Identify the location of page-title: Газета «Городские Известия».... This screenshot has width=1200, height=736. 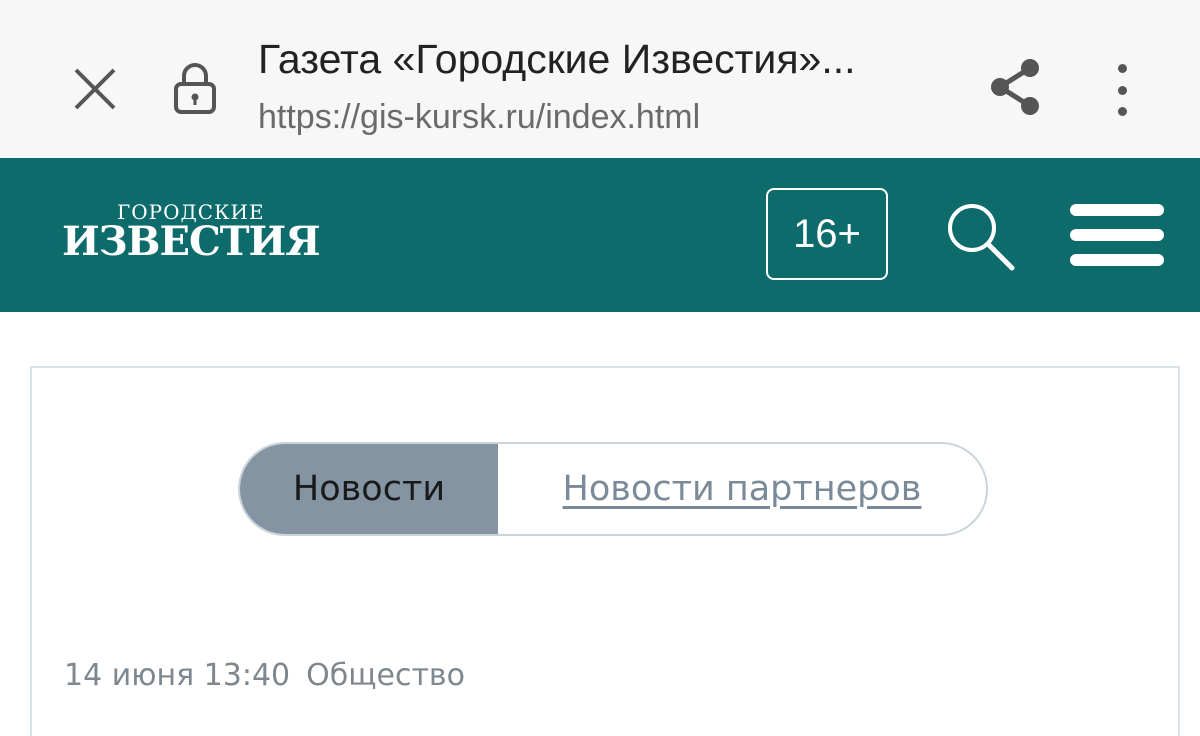
(557, 59).